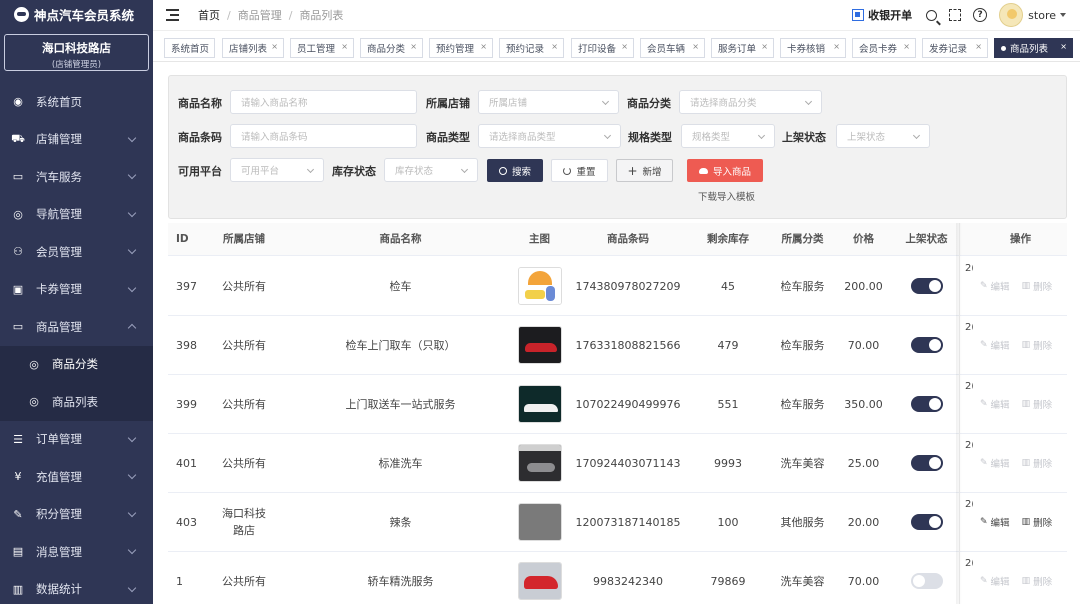 This screenshot has width=1080, height=604. Describe the element at coordinates (742, 48) in the screenshot. I see `tab: 服务订单 ×` at that location.